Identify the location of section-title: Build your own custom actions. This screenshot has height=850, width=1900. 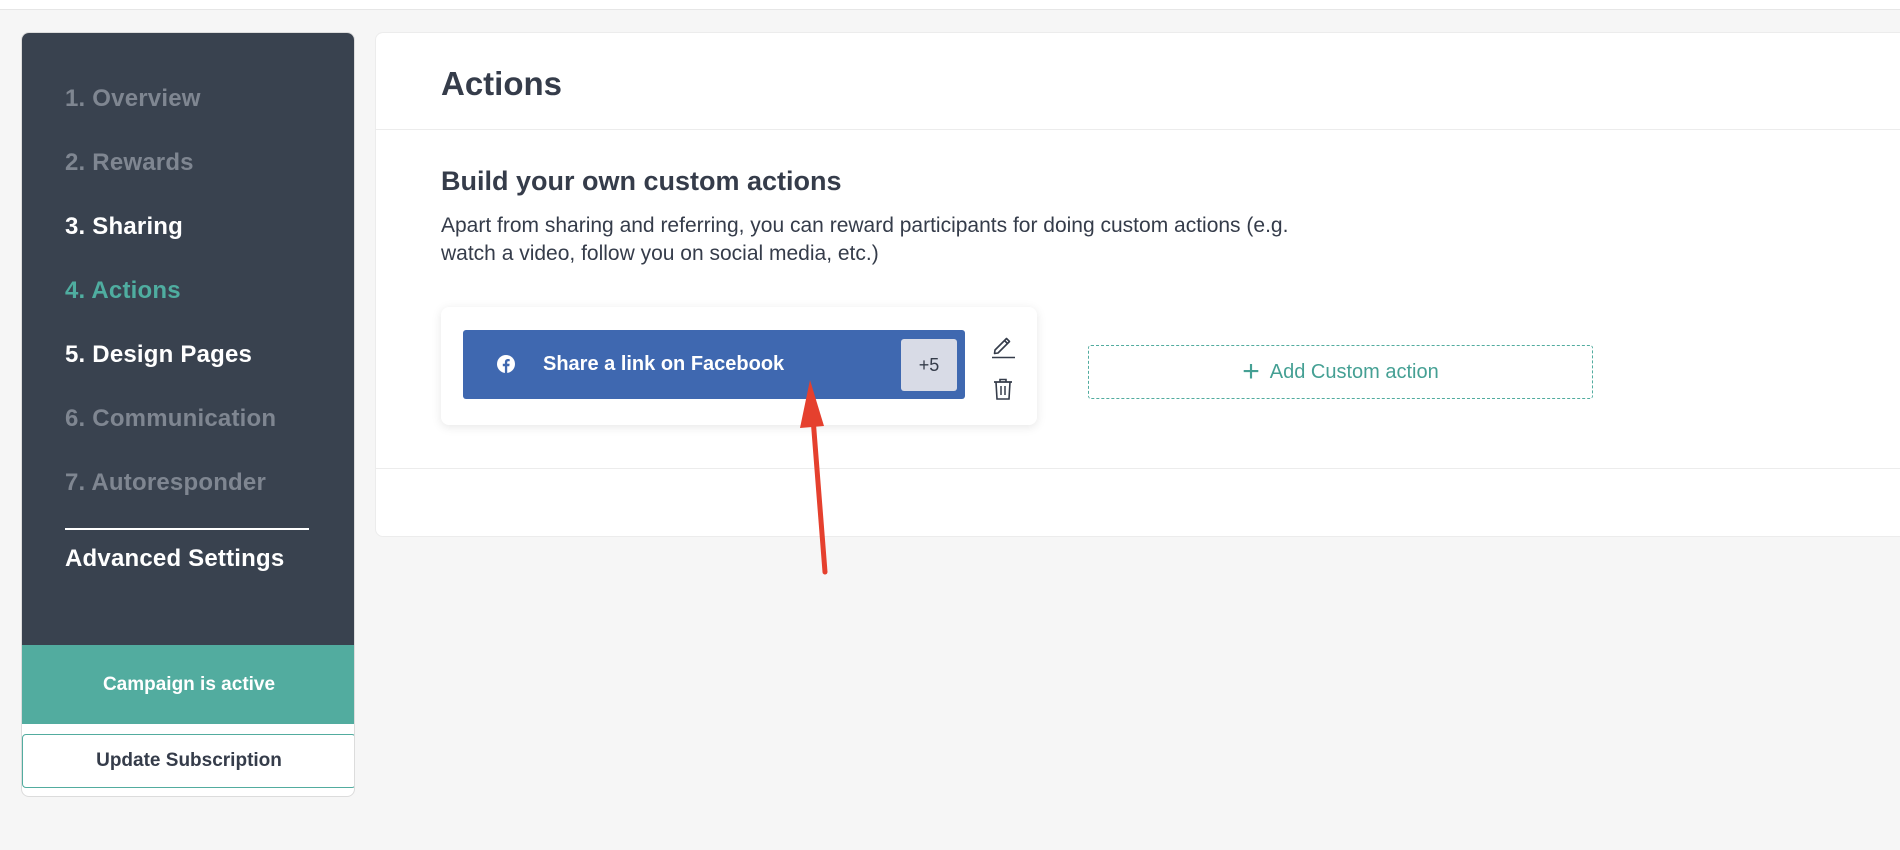
(641, 181).